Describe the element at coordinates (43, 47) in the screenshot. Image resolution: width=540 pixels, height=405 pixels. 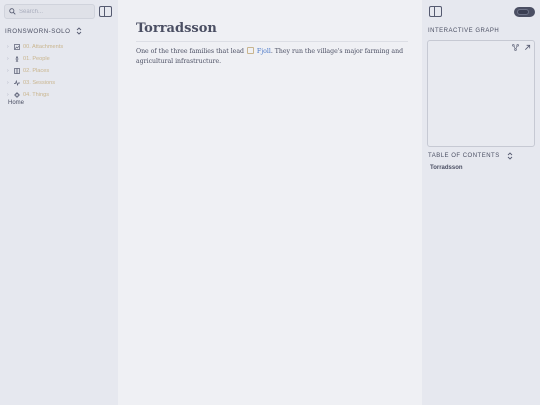
I see `folder-label: 00. Attachments` at that location.